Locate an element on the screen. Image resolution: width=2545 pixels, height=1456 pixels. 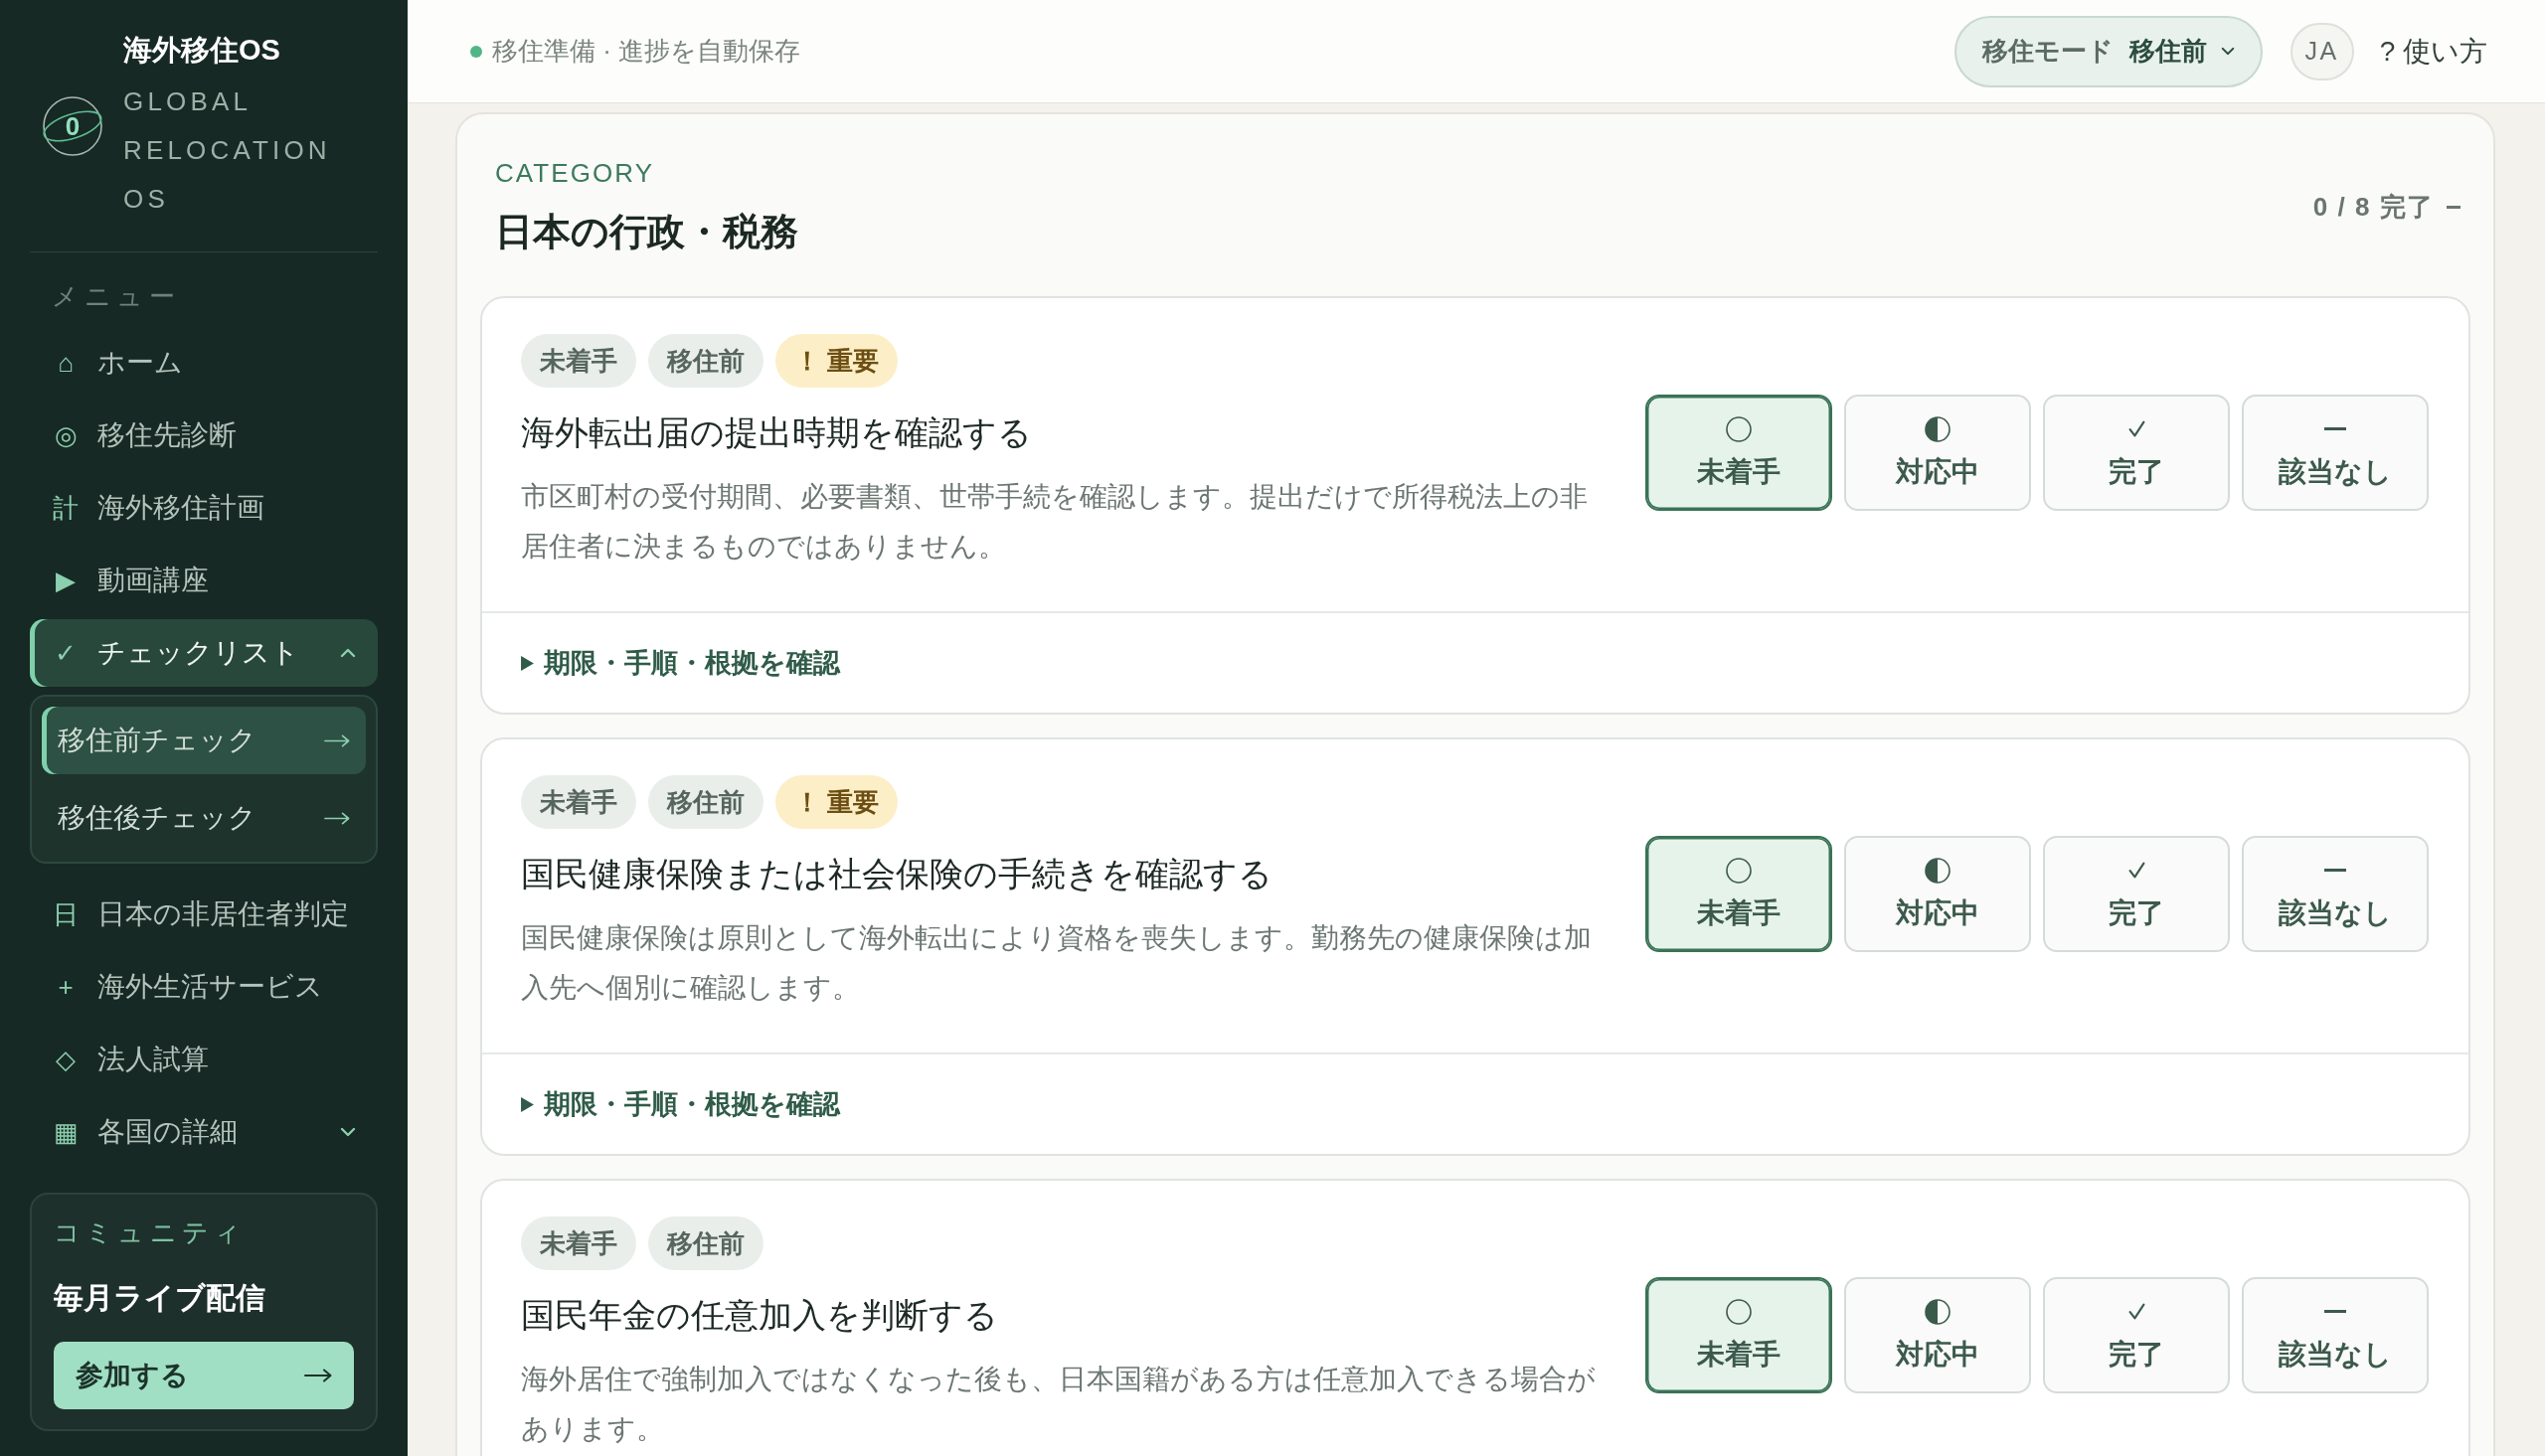
autosave-status: 移住準備 · 進捗を自動保存 is located at coordinates (646, 51).